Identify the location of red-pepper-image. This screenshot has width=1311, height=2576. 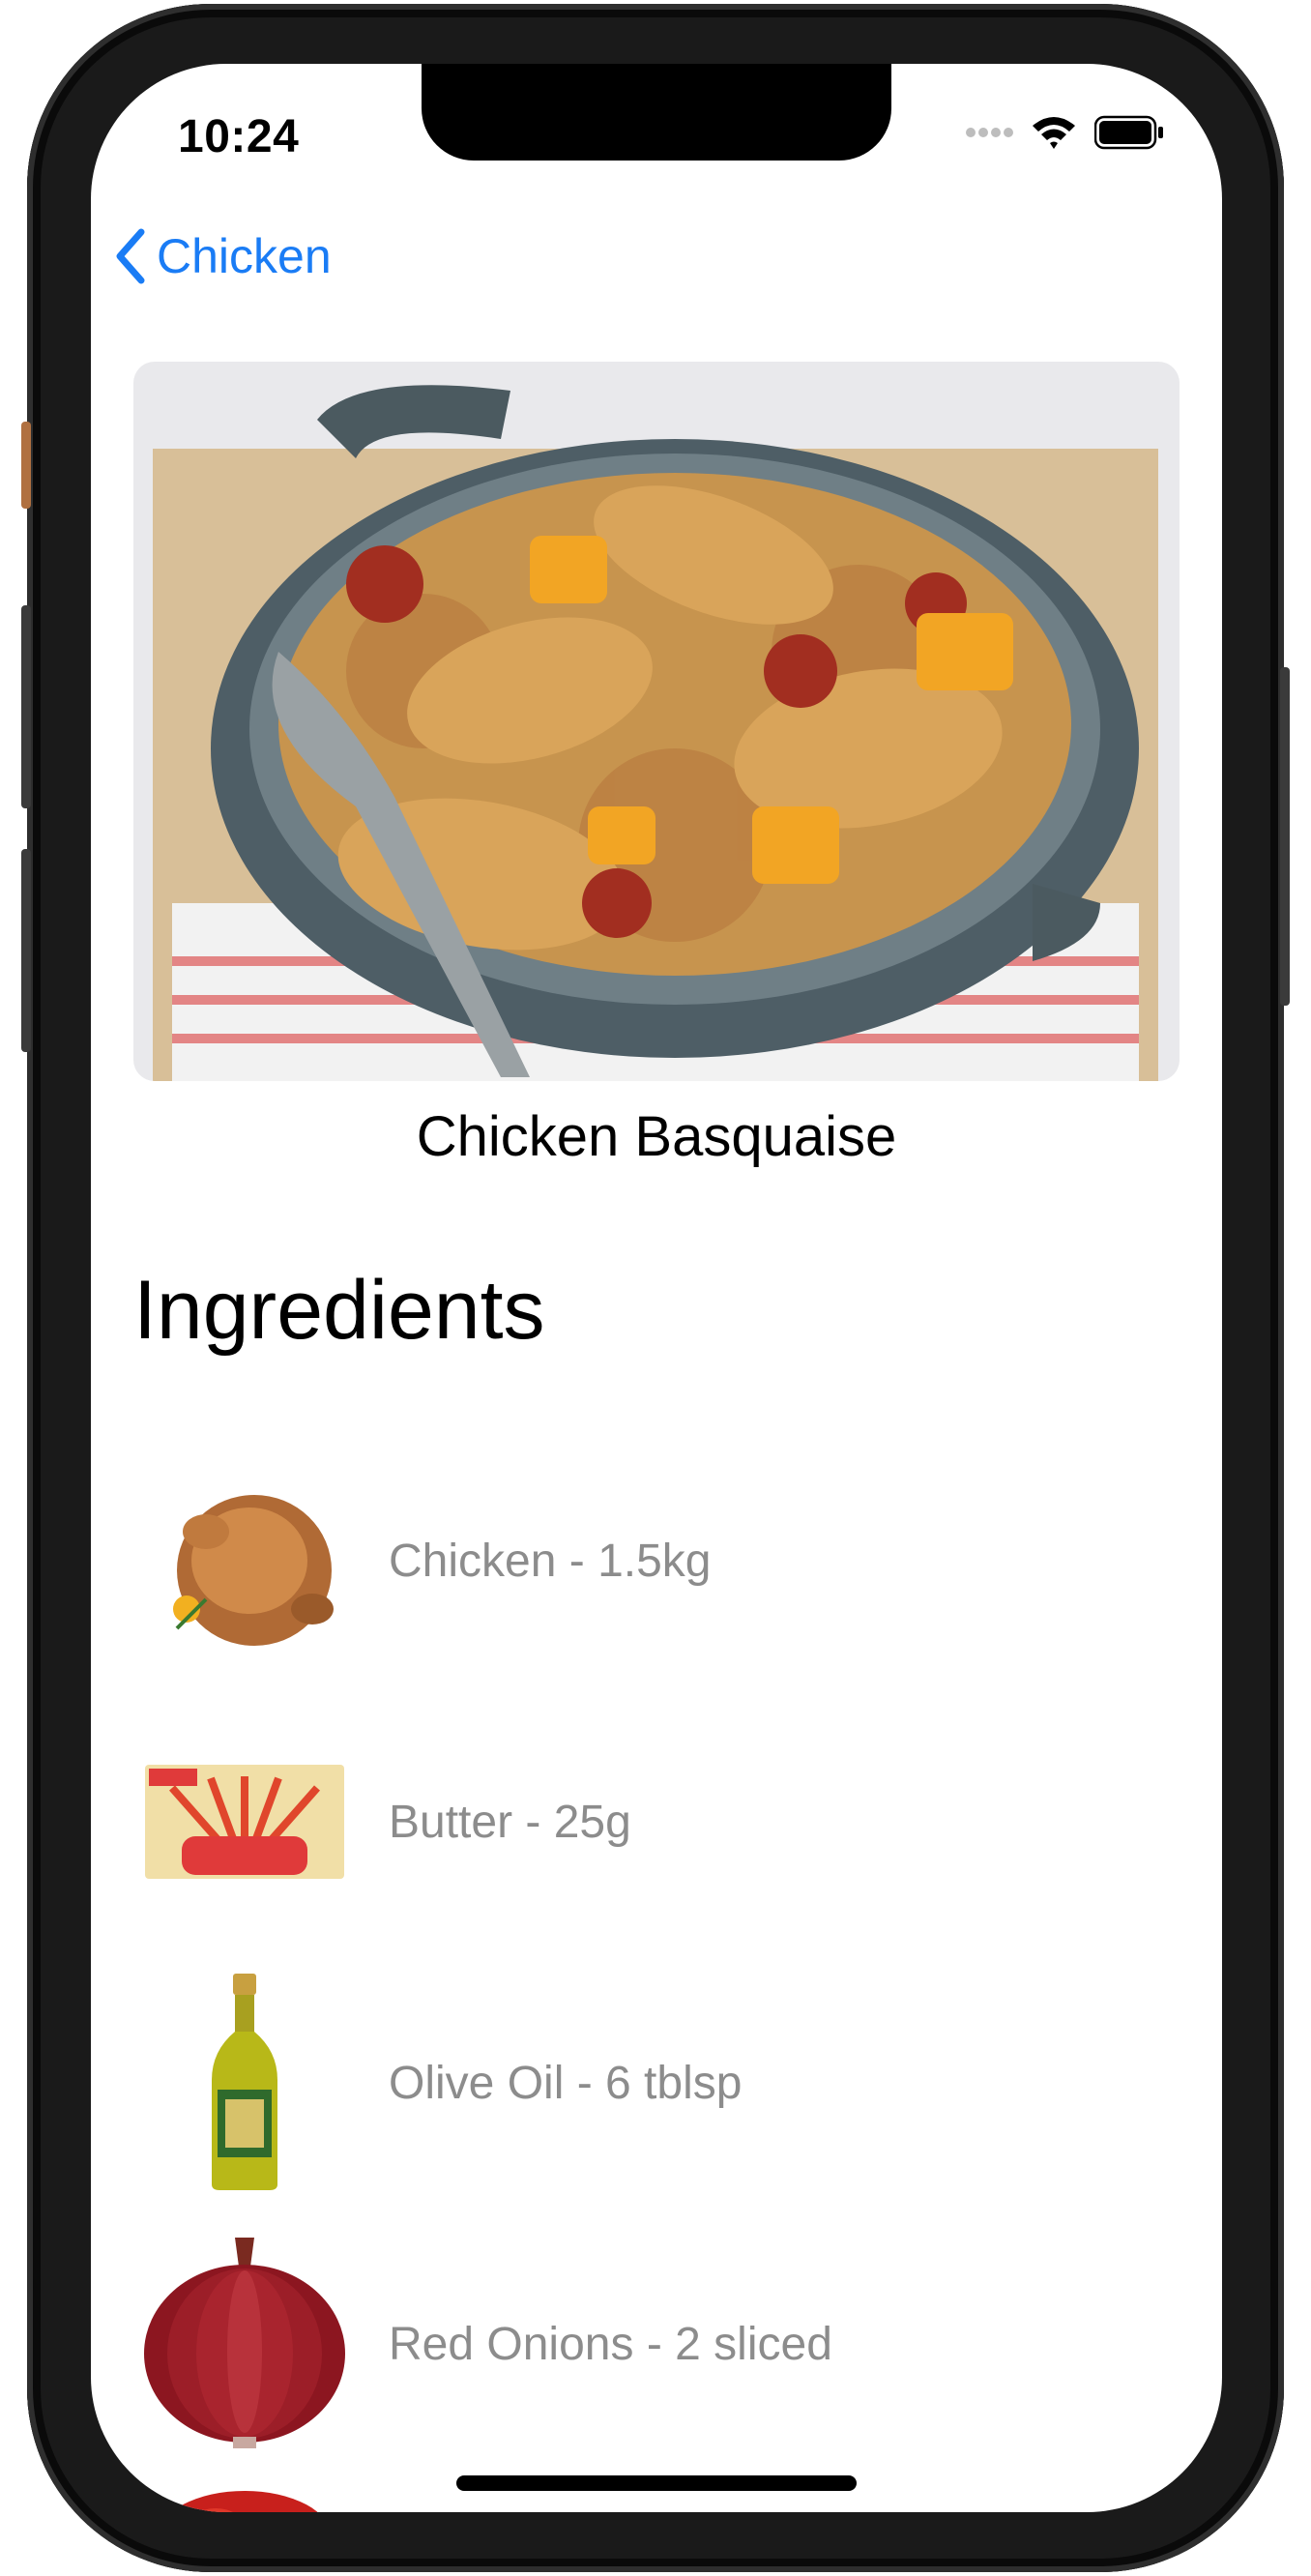
(244, 2500).